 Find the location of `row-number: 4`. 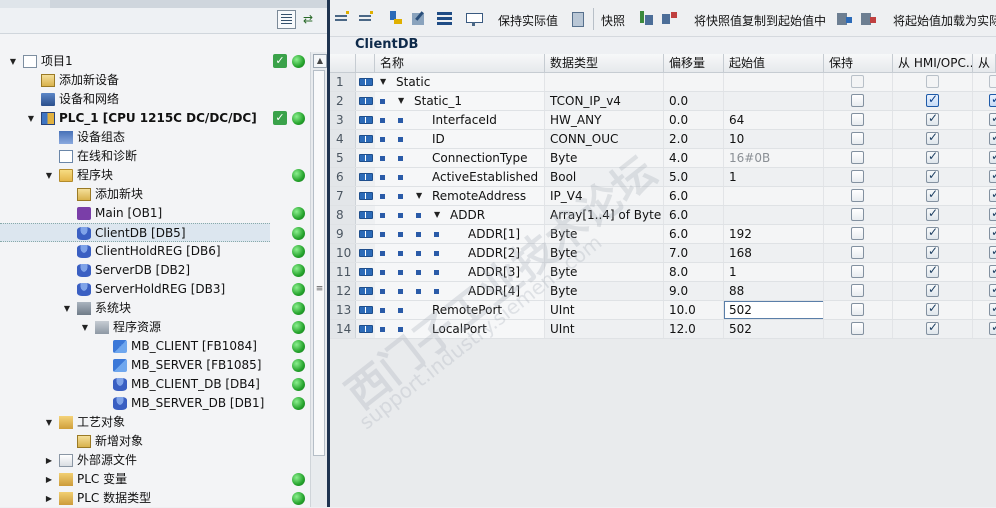

row-number: 4 is located at coordinates (343, 139).